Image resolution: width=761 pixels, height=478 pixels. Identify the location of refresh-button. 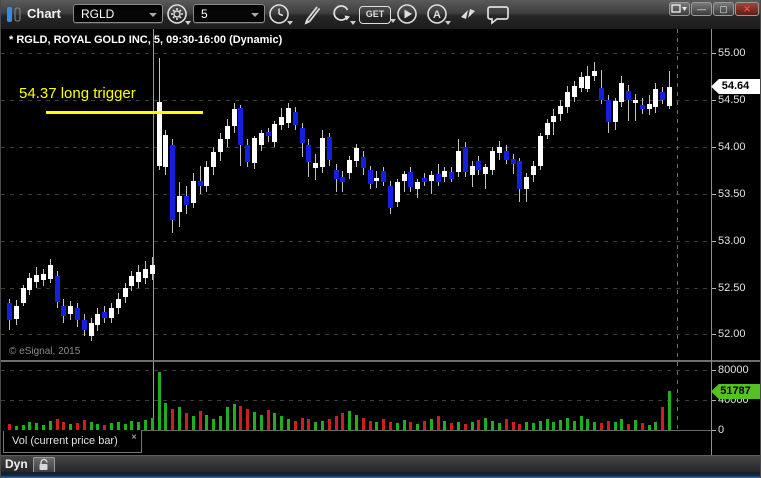
(343, 14).